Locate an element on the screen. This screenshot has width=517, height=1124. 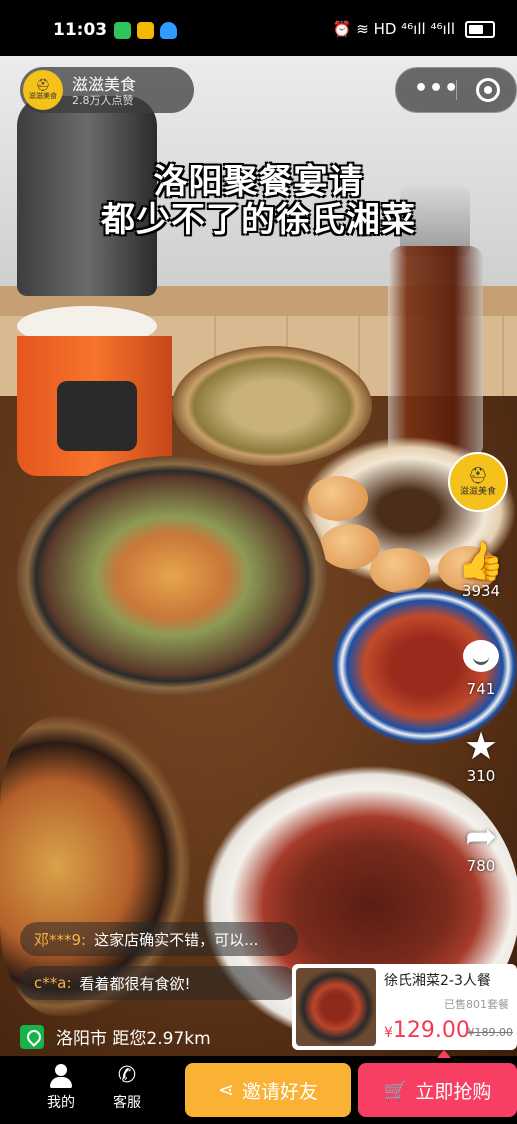
product-price: ¥129.00 is located at coordinates (427, 1030).